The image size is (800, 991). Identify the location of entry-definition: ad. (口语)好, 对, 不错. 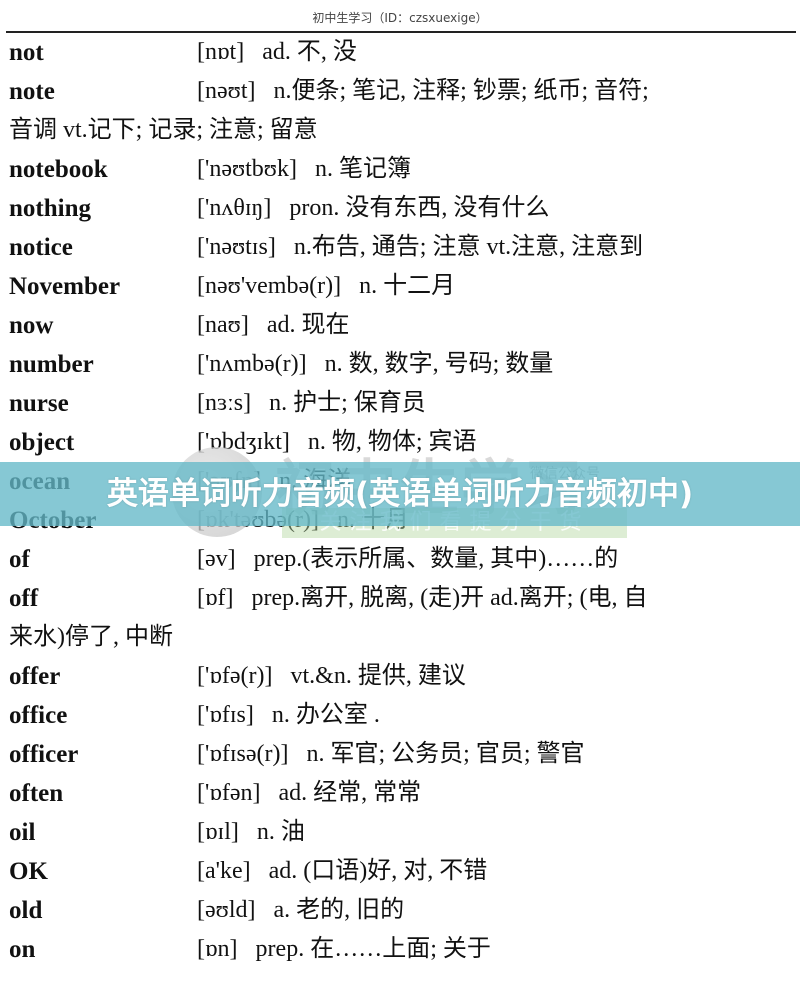
(378, 871).